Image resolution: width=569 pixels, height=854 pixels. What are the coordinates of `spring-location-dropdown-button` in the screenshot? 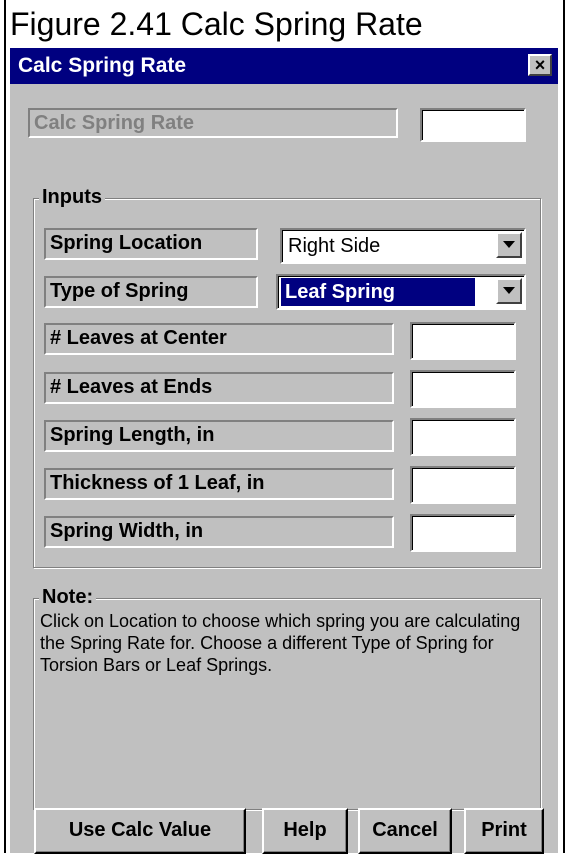 It's located at (509, 245).